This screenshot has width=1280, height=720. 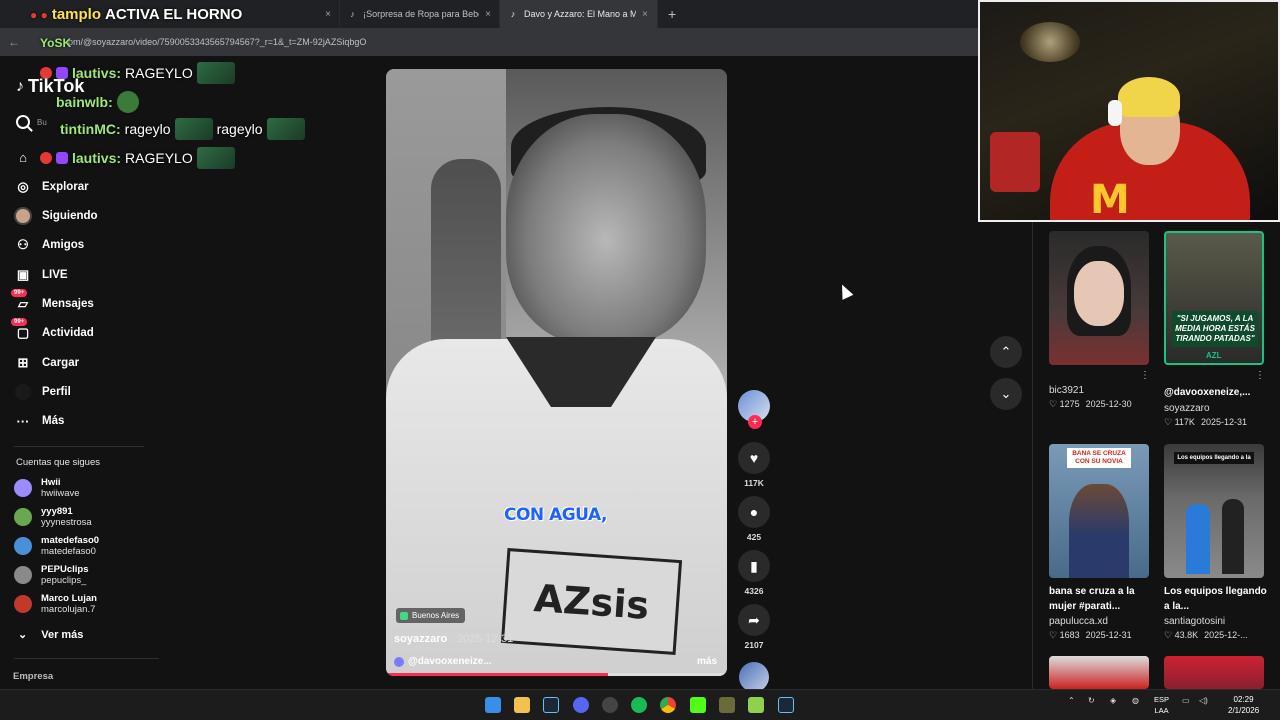 What do you see at coordinates (421, 639) in the screenshot?
I see `author-name: soyazzaro` at bounding box center [421, 639].